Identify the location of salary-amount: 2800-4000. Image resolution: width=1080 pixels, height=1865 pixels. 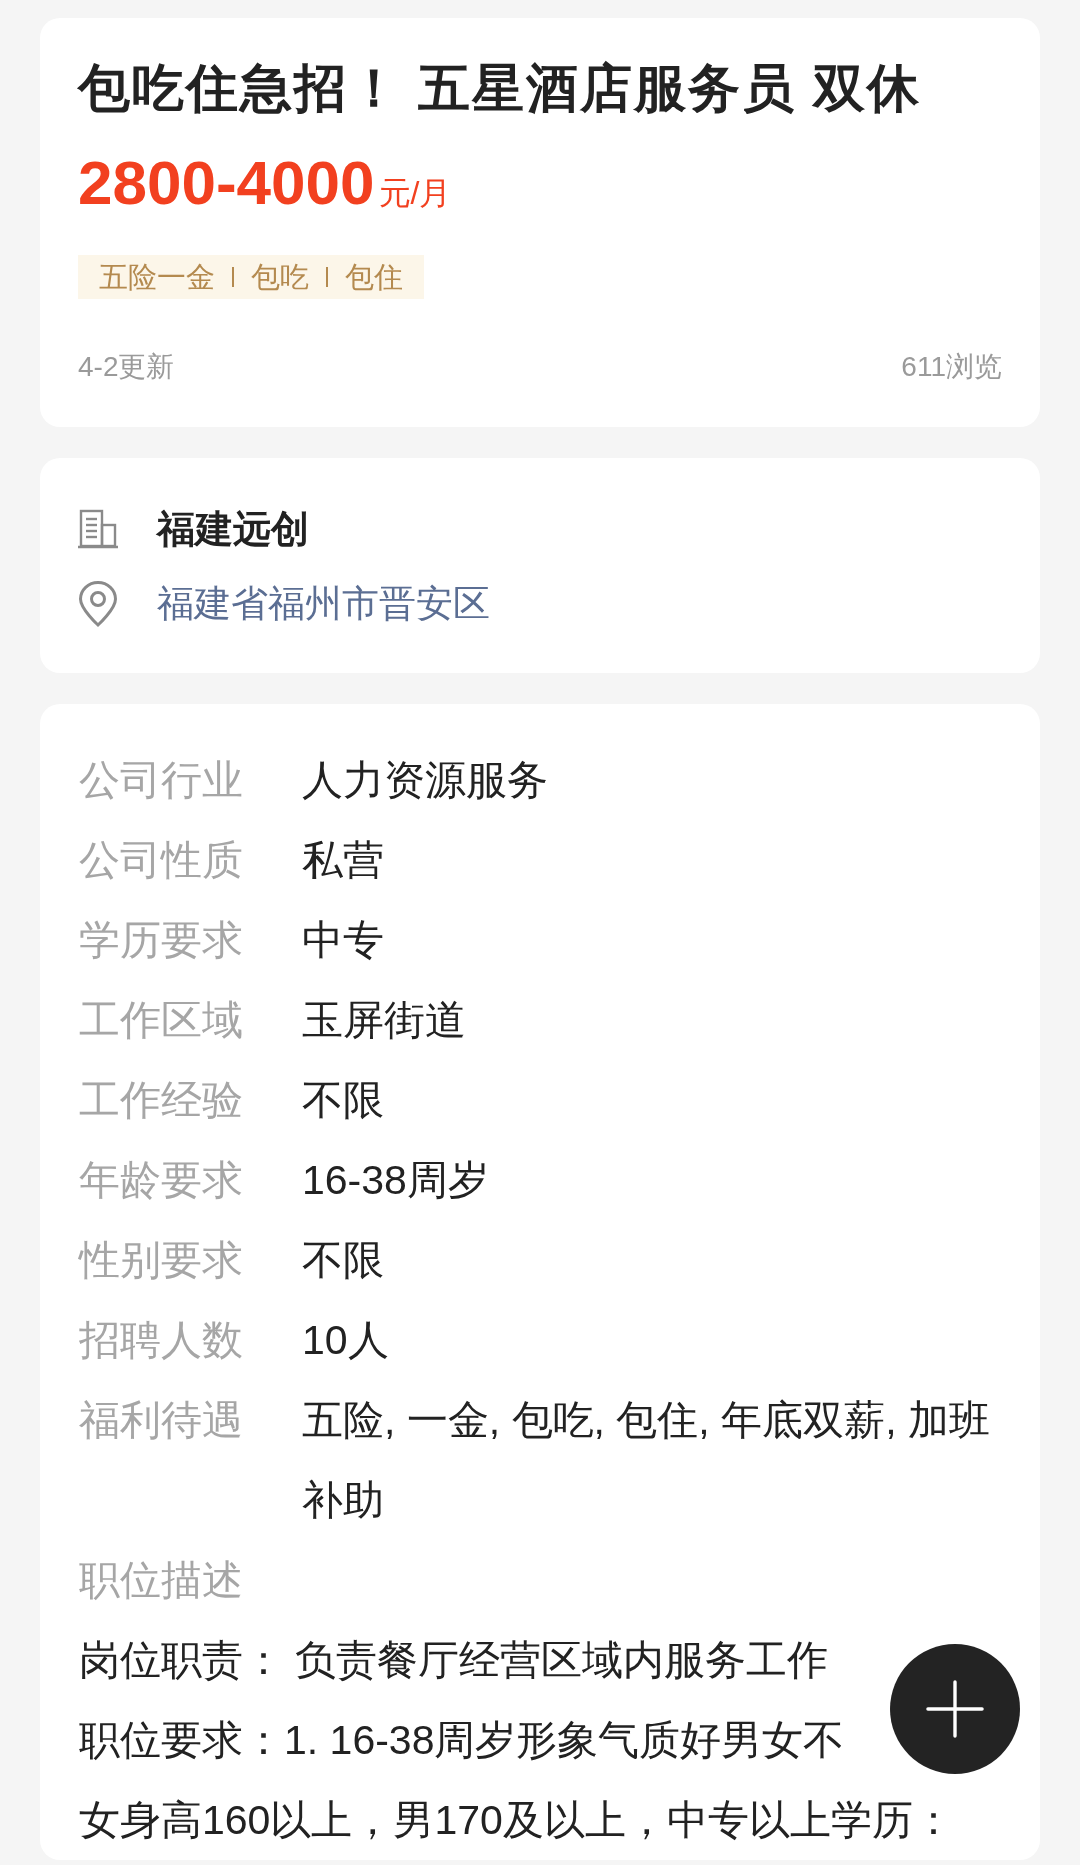
(226, 183).